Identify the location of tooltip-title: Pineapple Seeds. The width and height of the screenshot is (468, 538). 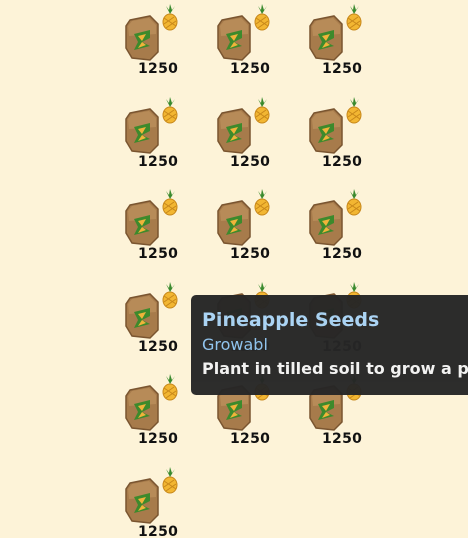
(291, 320).